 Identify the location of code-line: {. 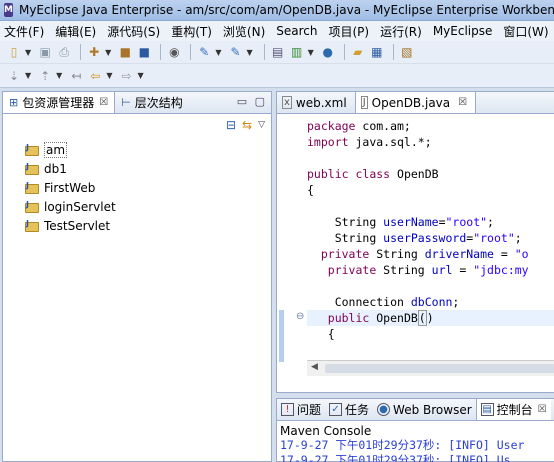
(310, 190).